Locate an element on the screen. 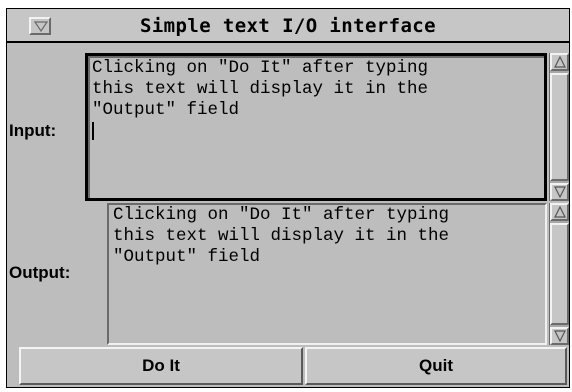 The image size is (572, 392). input-scroll-thumb is located at coordinates (559, 127).